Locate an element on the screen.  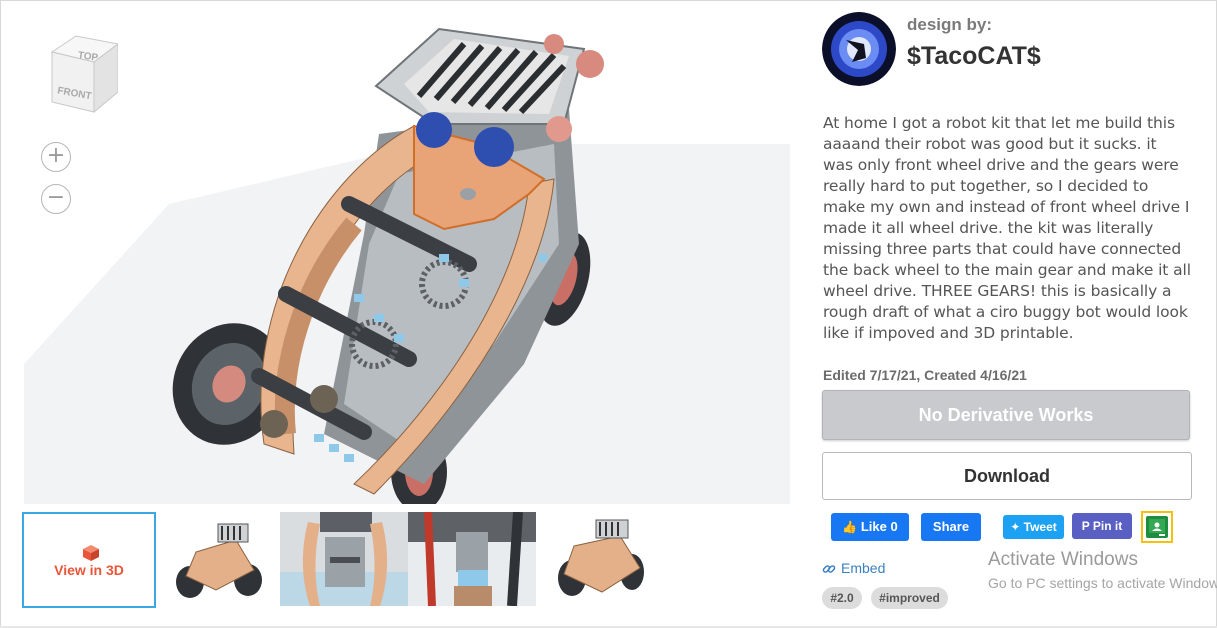
tweet-button: ✦ Tweet is located at coordinates (1033, 527).